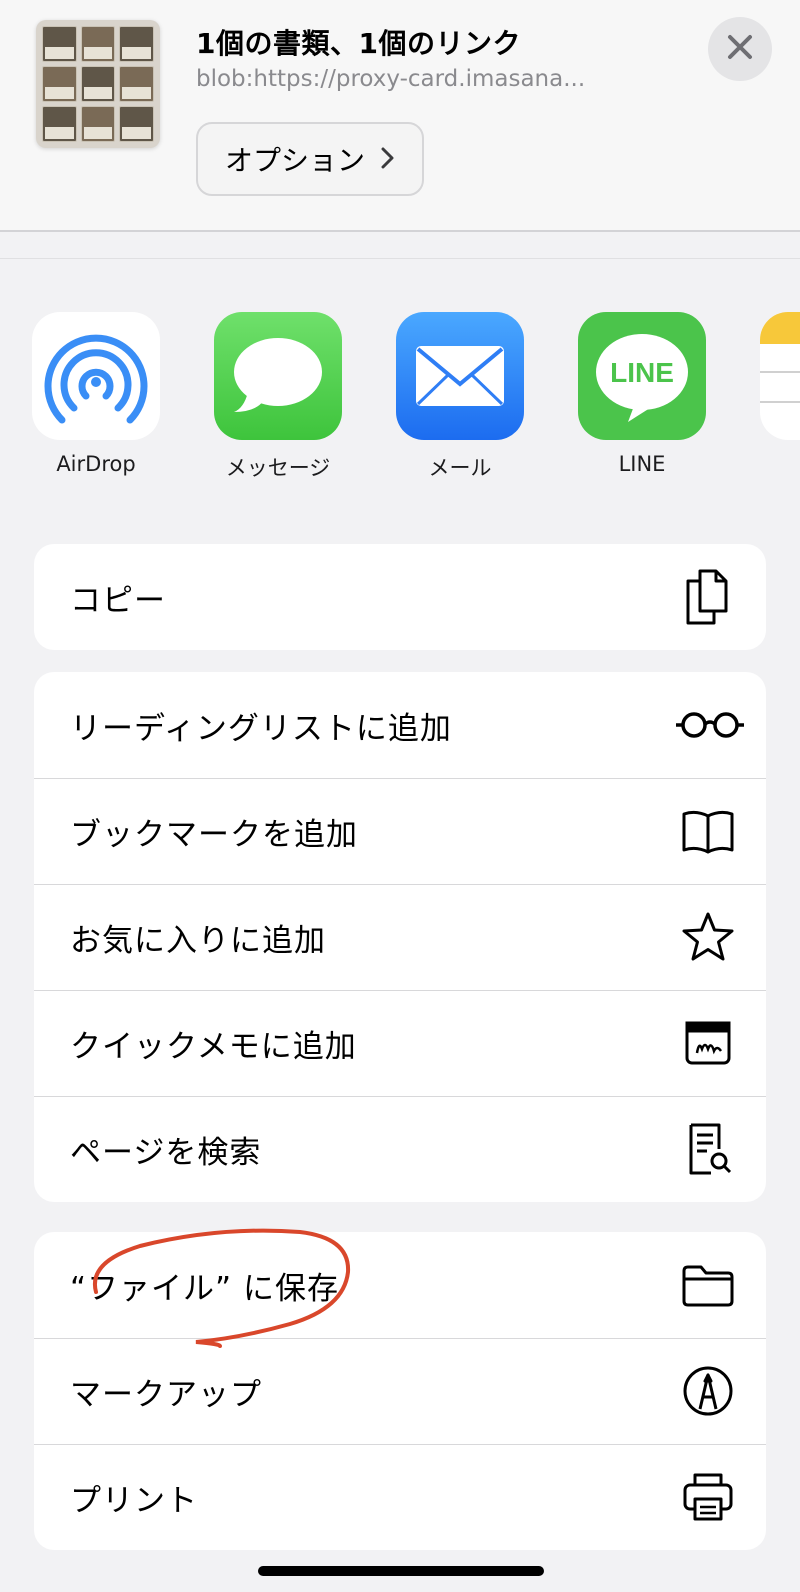 This screenshot has width=800, height=1592. Describe the element at coordinates (642, 372) in the screenshot. I see `line-icon-text: LINE` at that location.